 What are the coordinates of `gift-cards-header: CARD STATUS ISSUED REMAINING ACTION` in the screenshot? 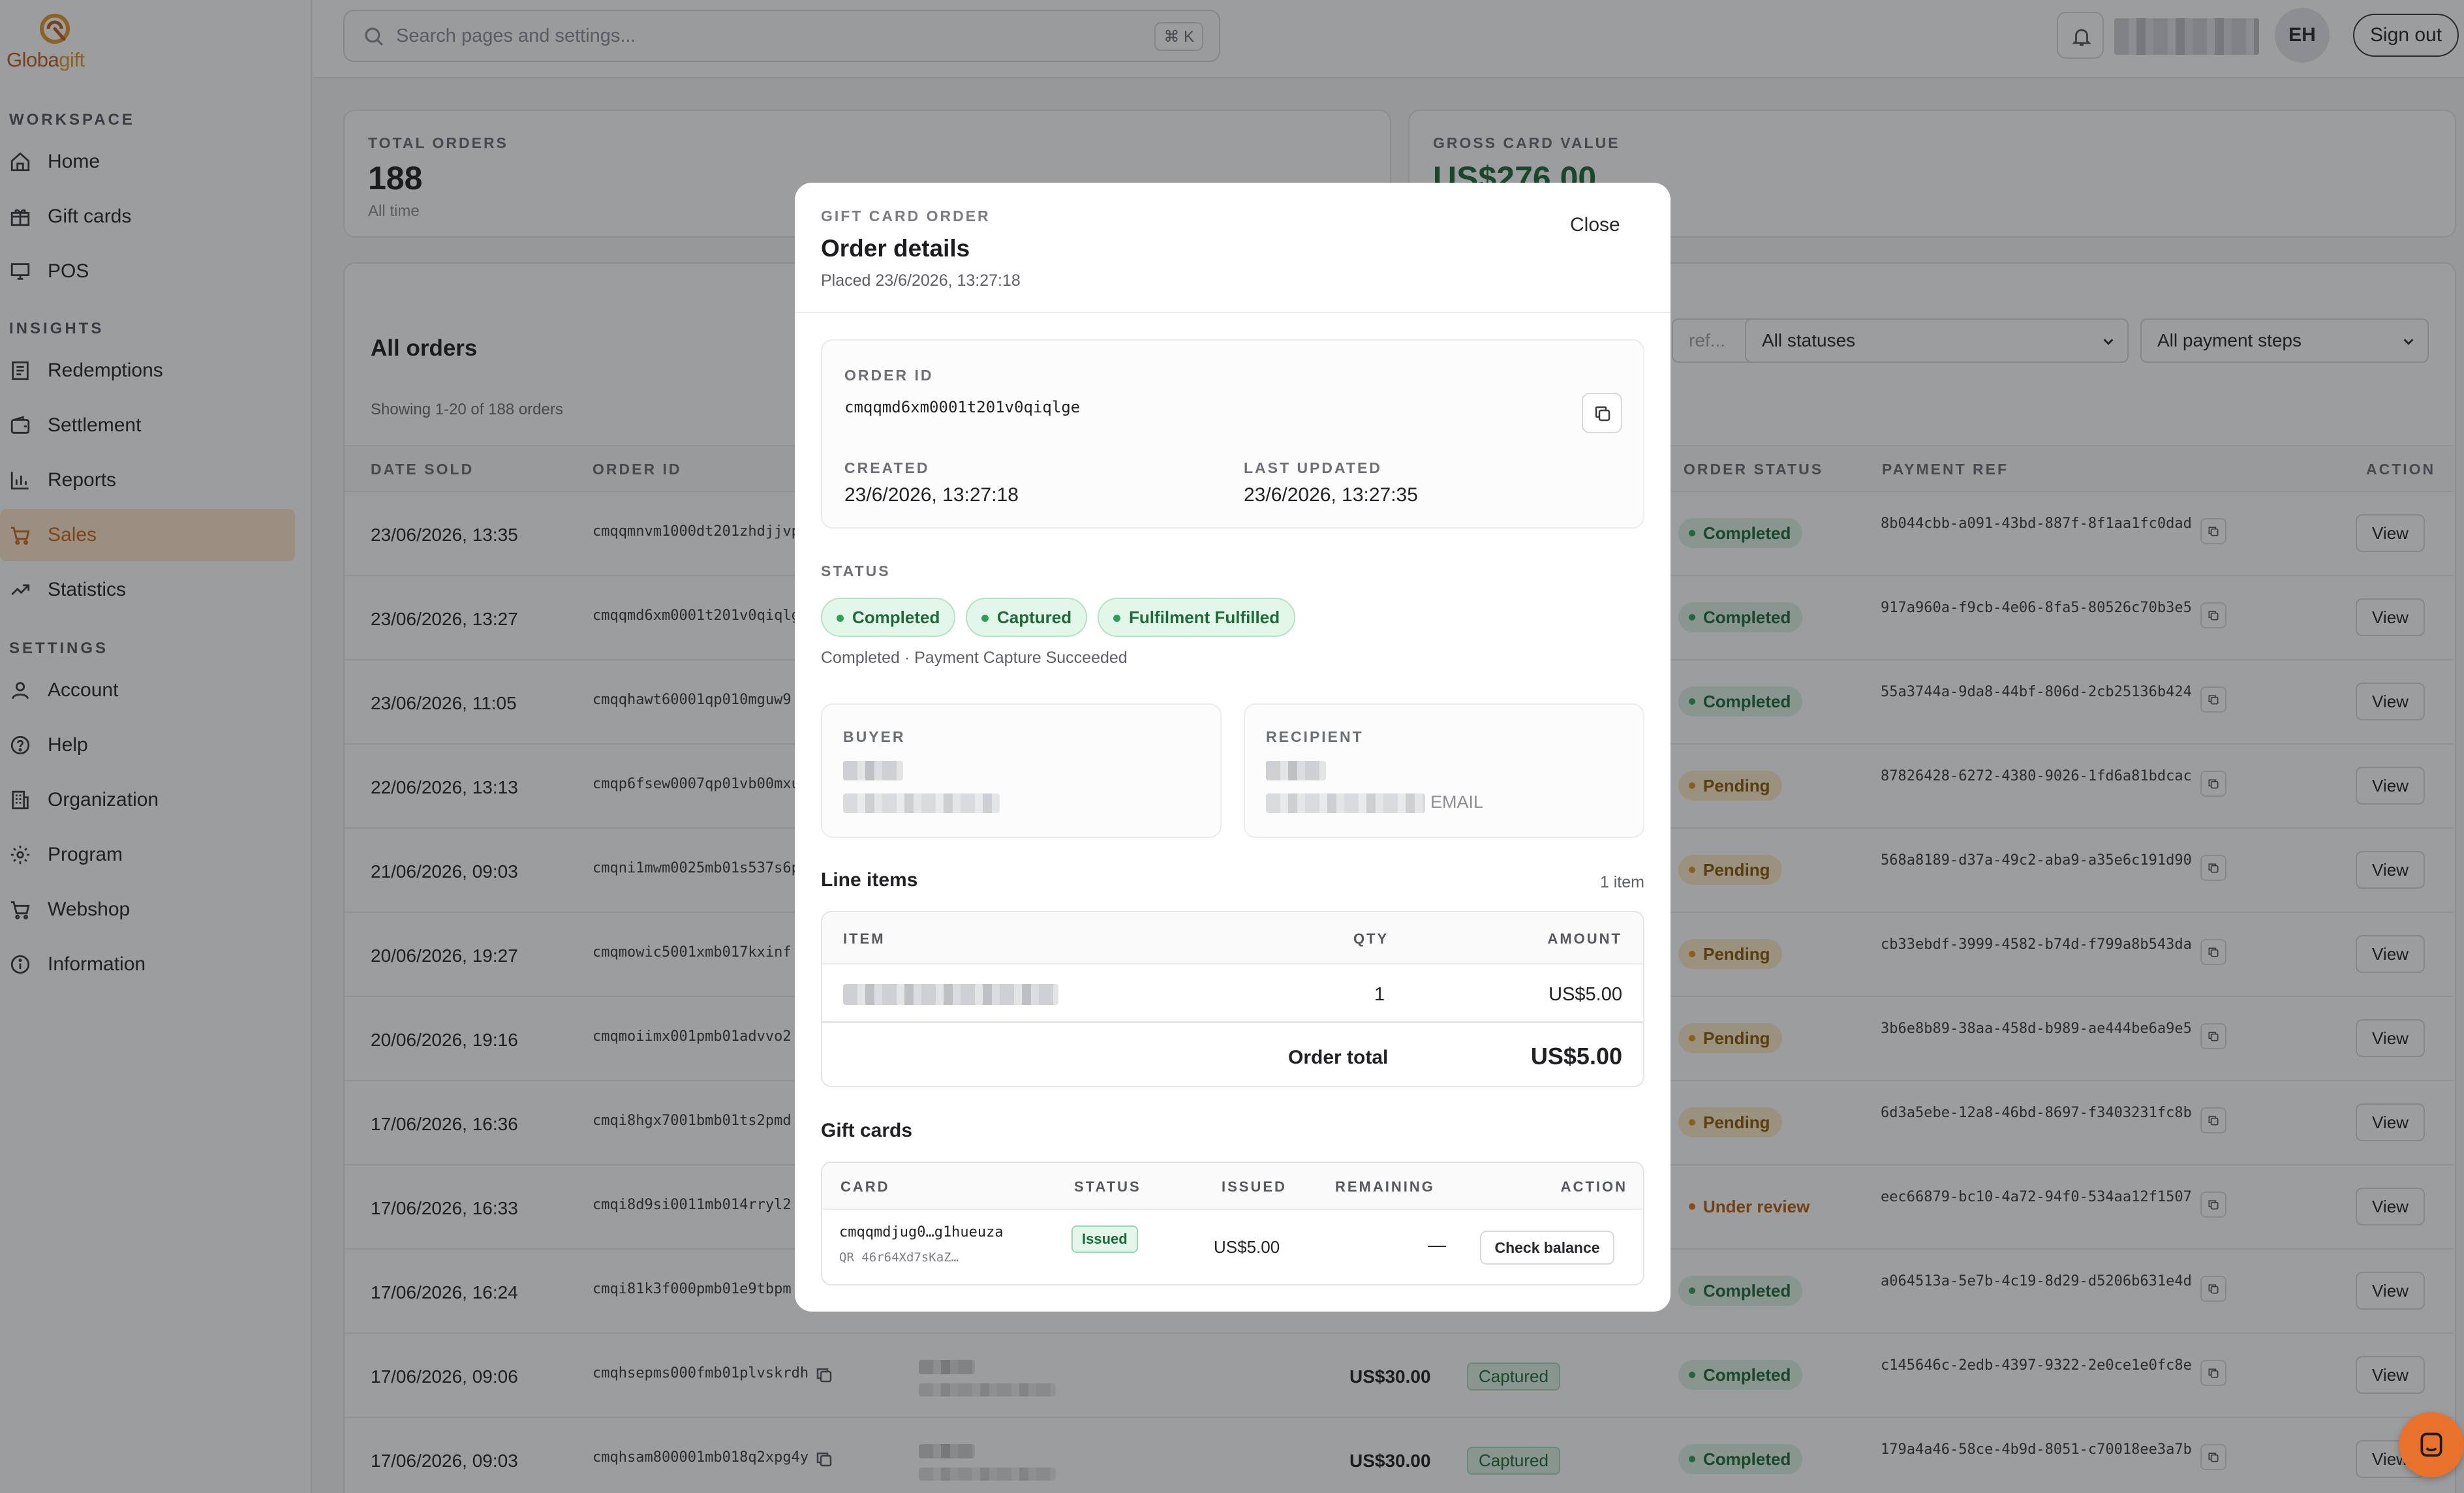 It's located at (1233, 1186).